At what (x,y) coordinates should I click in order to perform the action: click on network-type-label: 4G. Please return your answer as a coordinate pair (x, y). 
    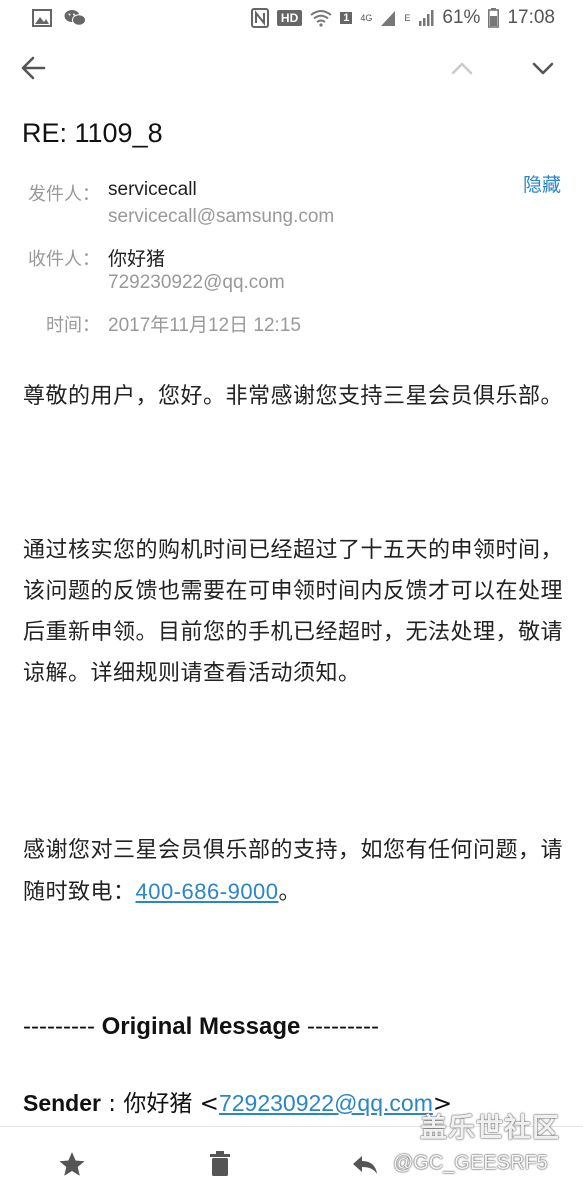
    Looking at the image, I should click on (366, 18).